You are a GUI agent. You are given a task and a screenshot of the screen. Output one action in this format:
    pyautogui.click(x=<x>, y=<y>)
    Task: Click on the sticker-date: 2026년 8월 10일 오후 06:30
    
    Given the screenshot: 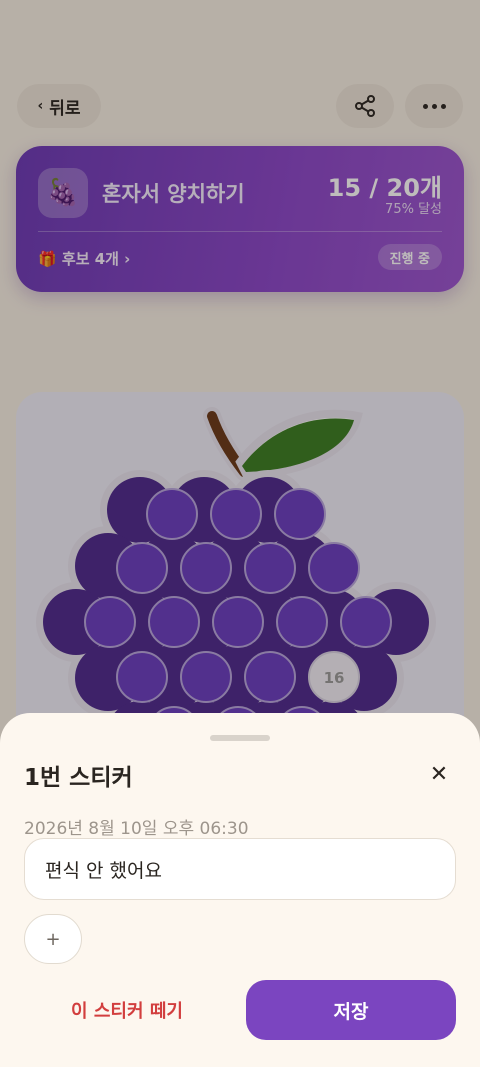 What is the action you would take?
    pyautogui.click(x=136, y=829)
    